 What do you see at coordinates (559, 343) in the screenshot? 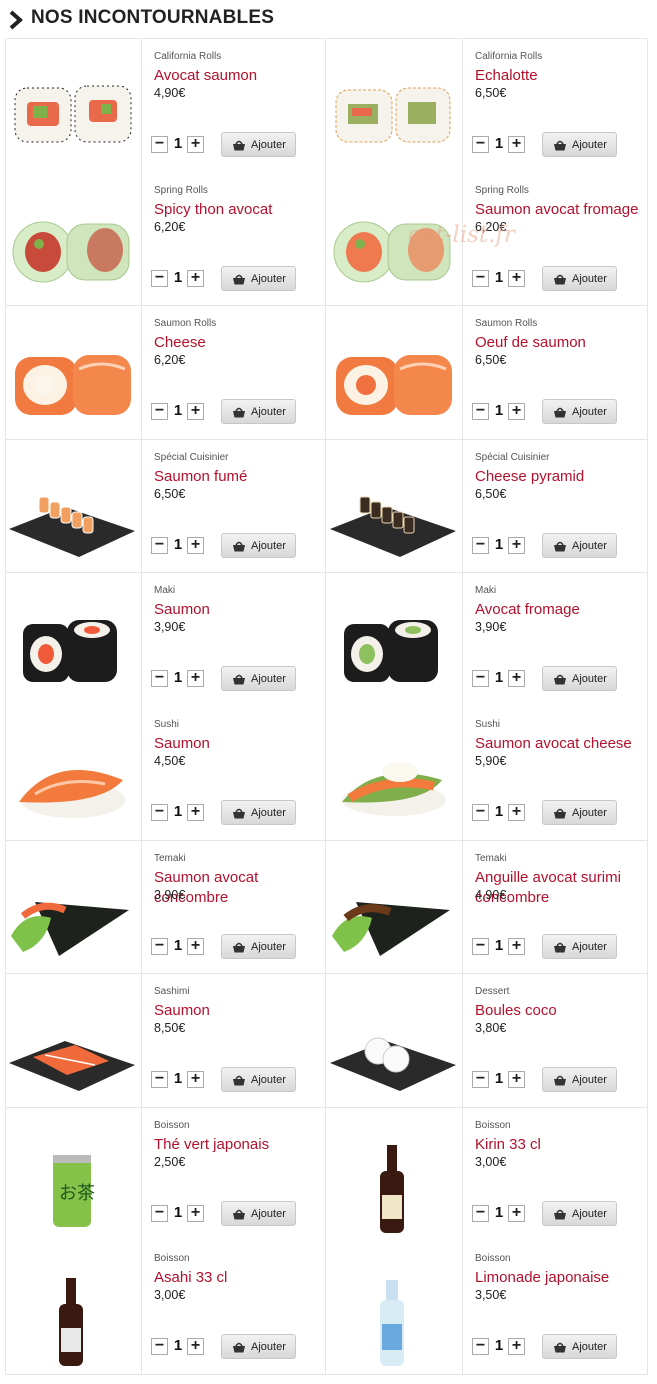
I see `product-name: Oeuf de saumon` at bounding box center [559, 343].